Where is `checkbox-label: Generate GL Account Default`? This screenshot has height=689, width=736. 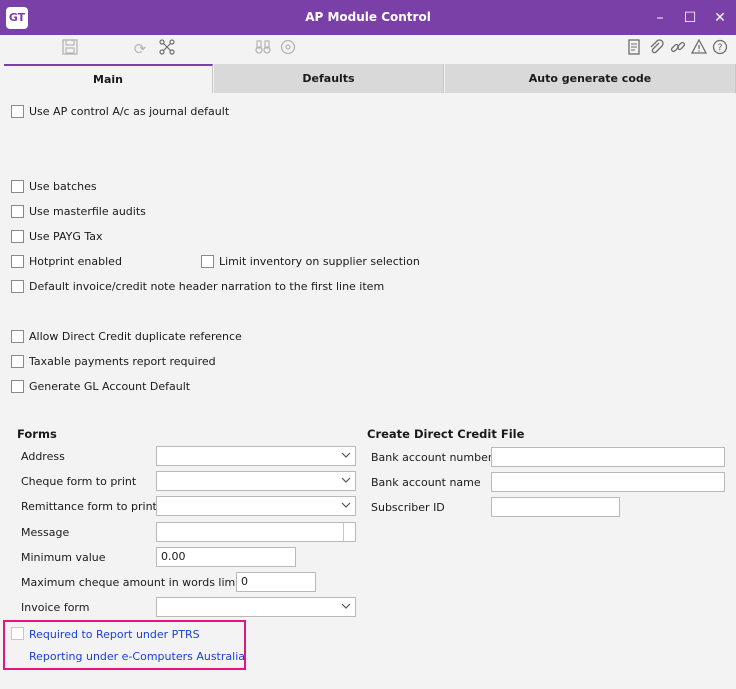
checkbox-label: Generate GL Account Default is located at coordinates (110, 386).